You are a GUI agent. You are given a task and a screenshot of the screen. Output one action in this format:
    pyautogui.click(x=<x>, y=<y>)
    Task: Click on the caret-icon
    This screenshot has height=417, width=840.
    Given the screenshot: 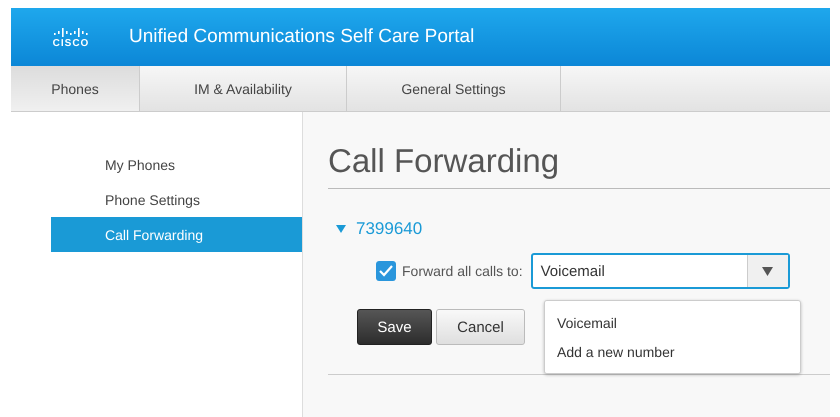 What is the action you would take?
    pyautogui.click(x=768, y=271)
    